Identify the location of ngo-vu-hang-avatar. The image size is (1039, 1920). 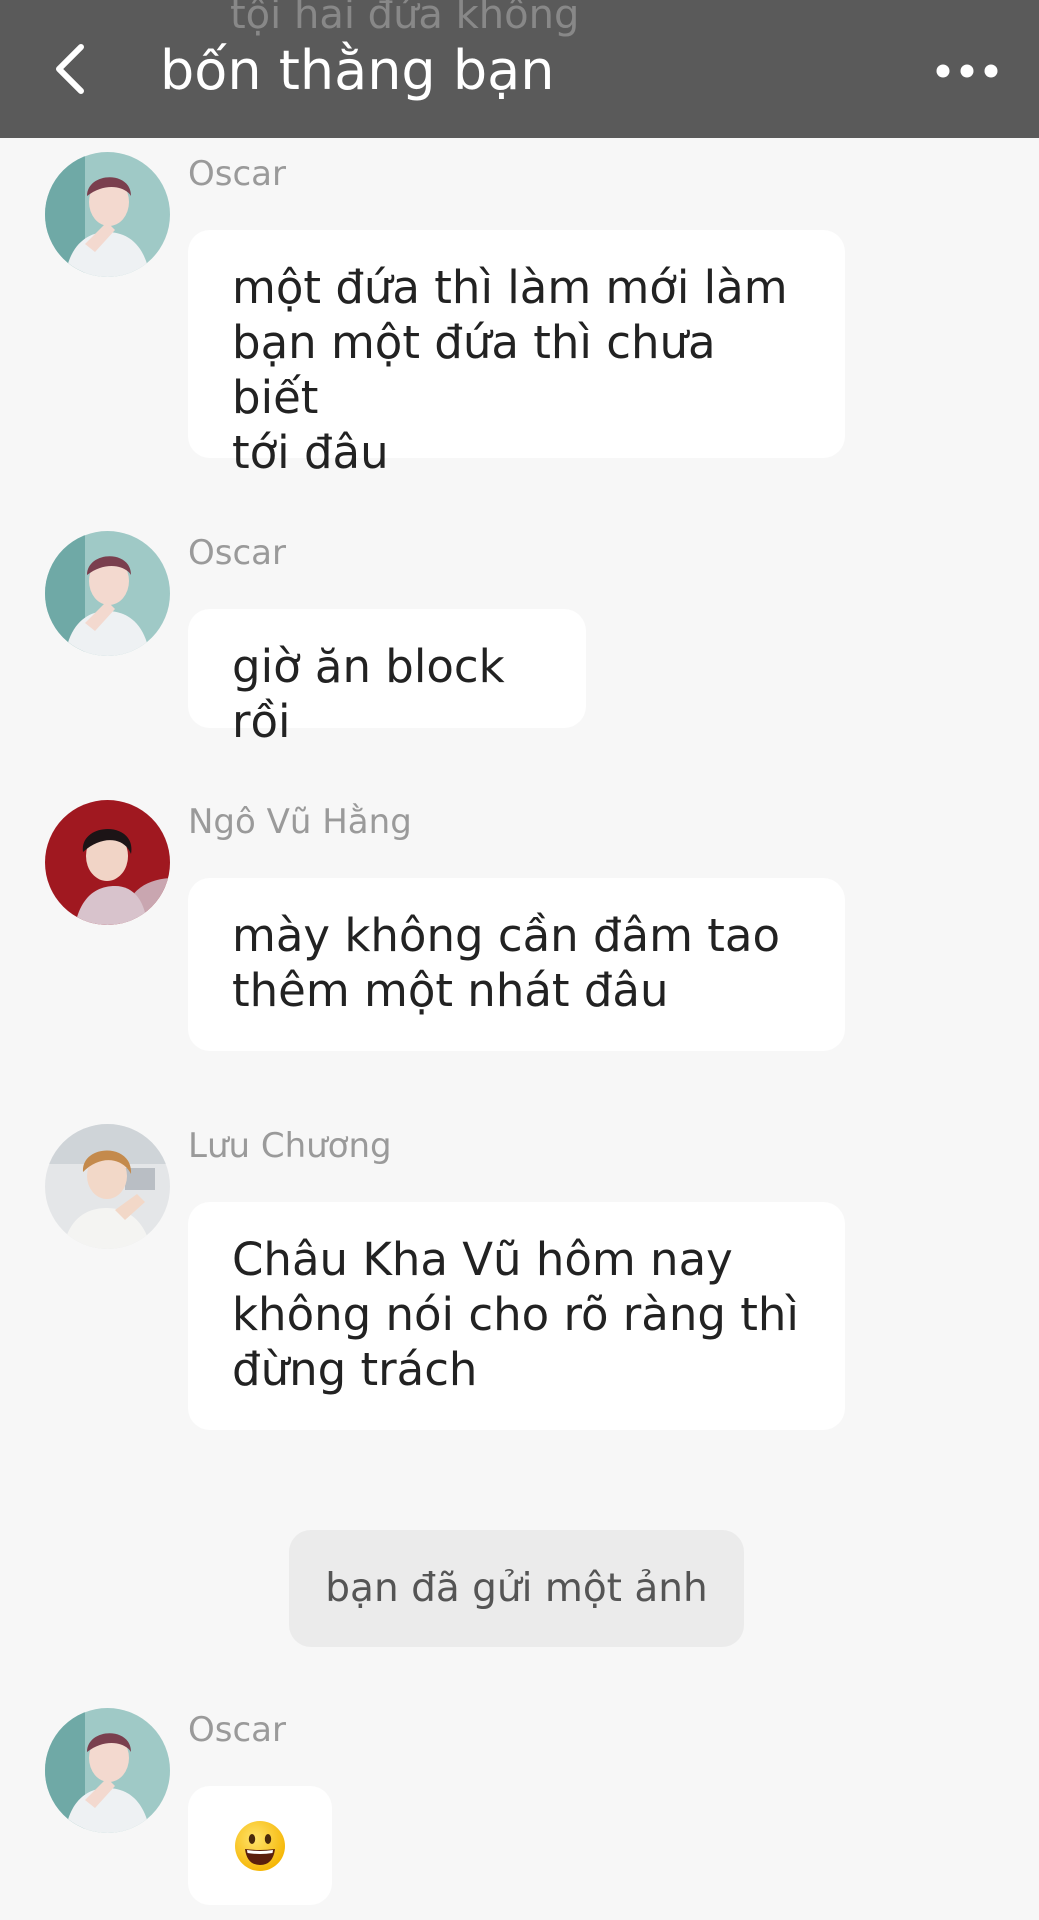
(107, 862).